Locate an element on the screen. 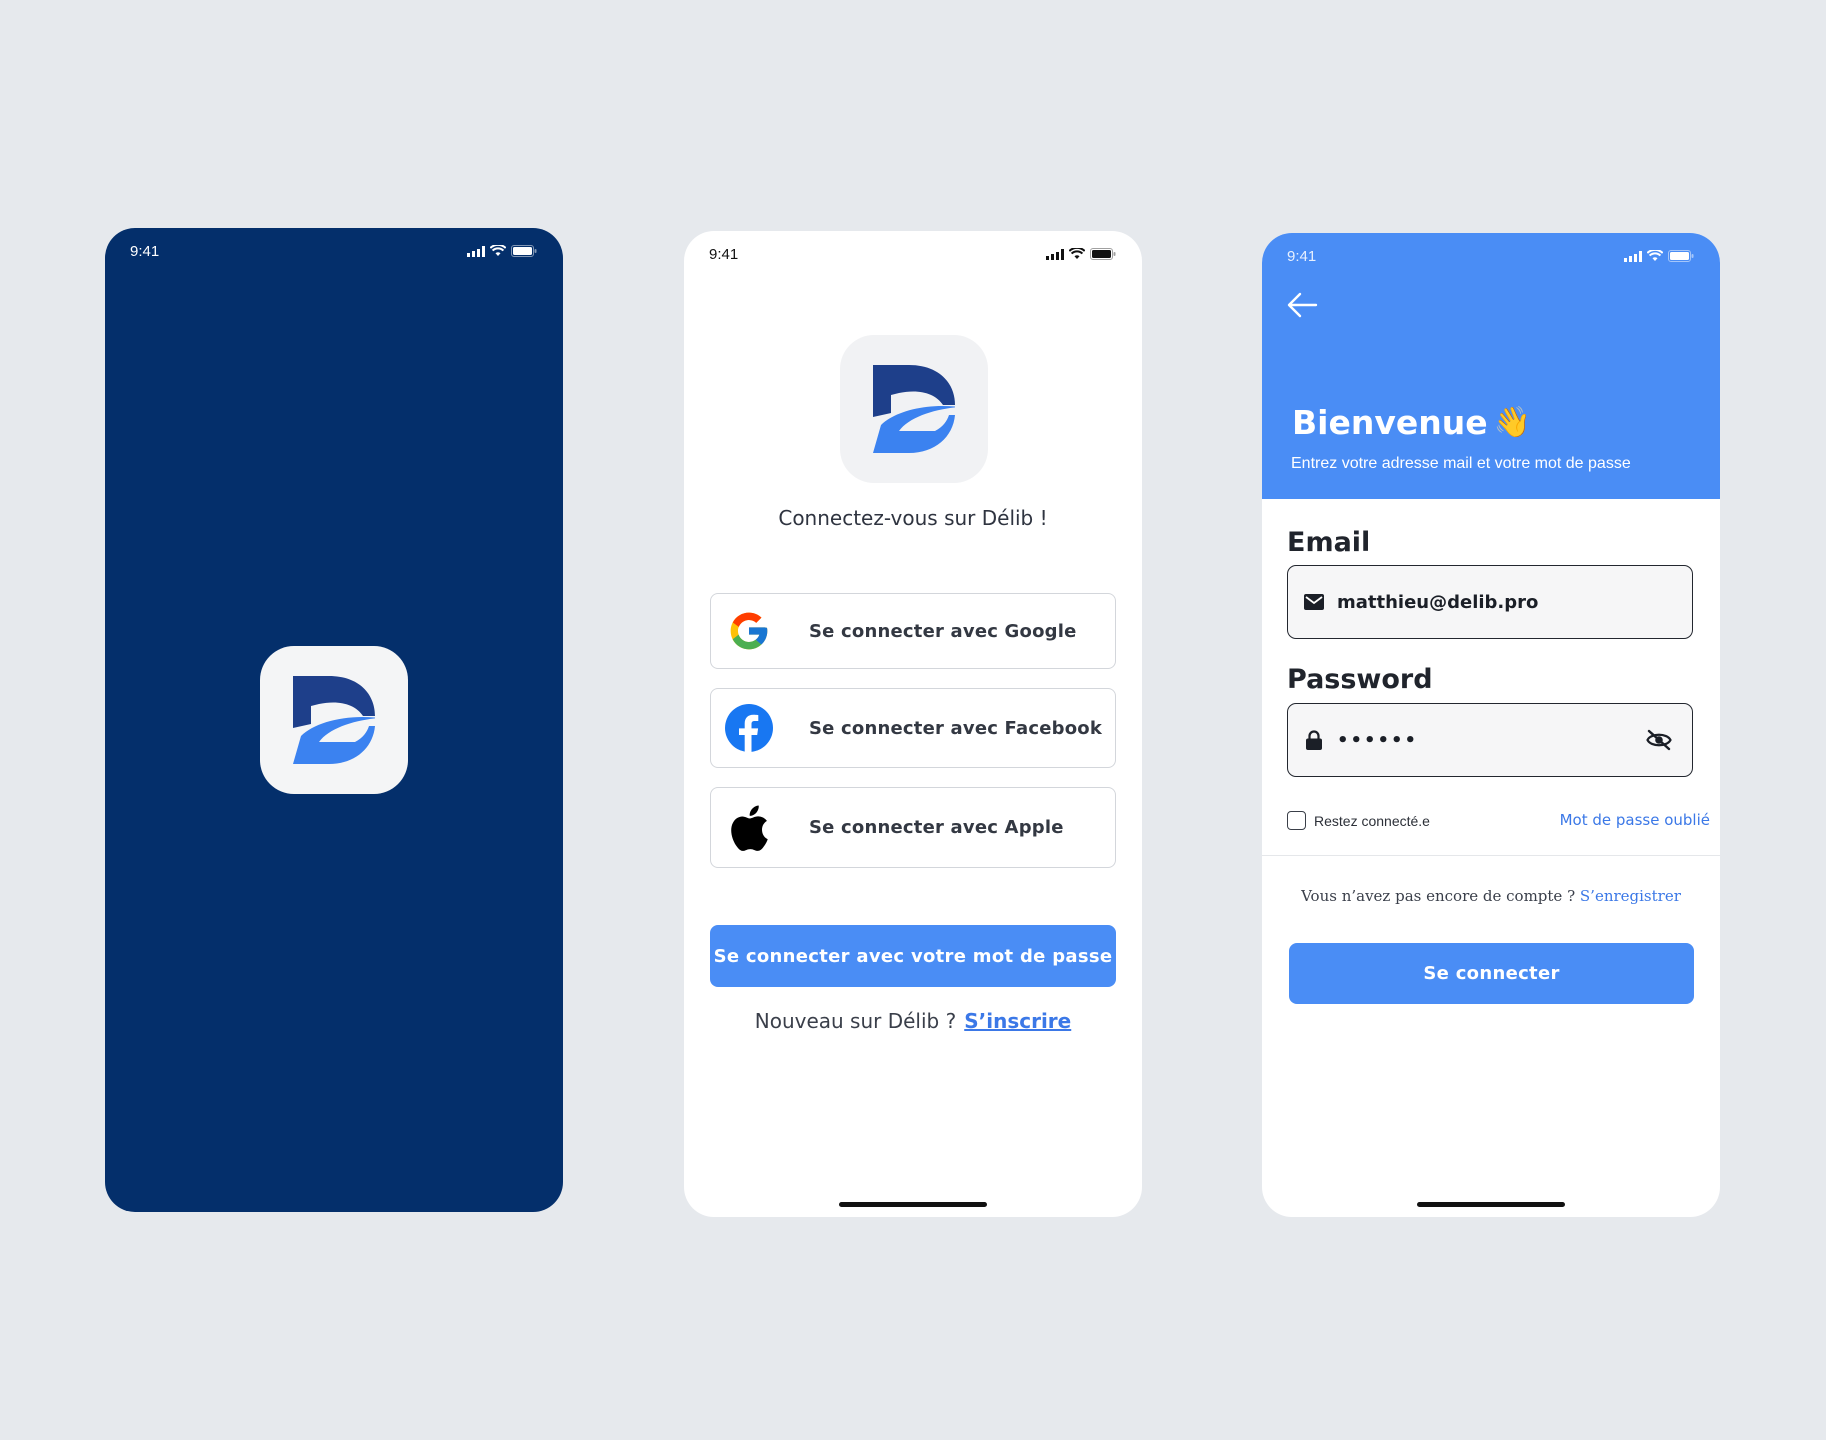  lock-icon is located at coordinates (1314, 740).